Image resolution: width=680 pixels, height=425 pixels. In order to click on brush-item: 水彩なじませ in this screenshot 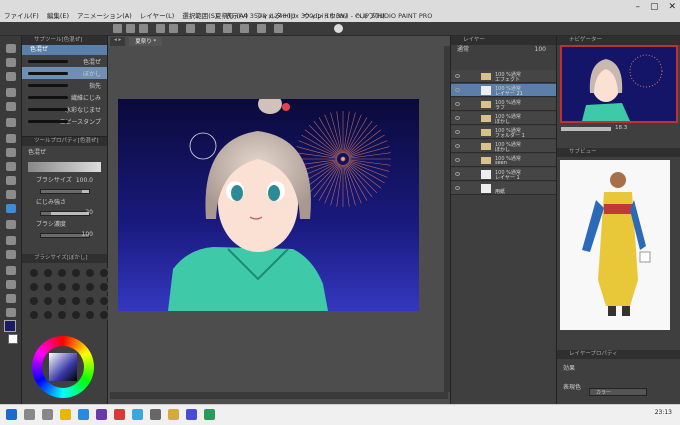, I will do `click(64, 109)`.